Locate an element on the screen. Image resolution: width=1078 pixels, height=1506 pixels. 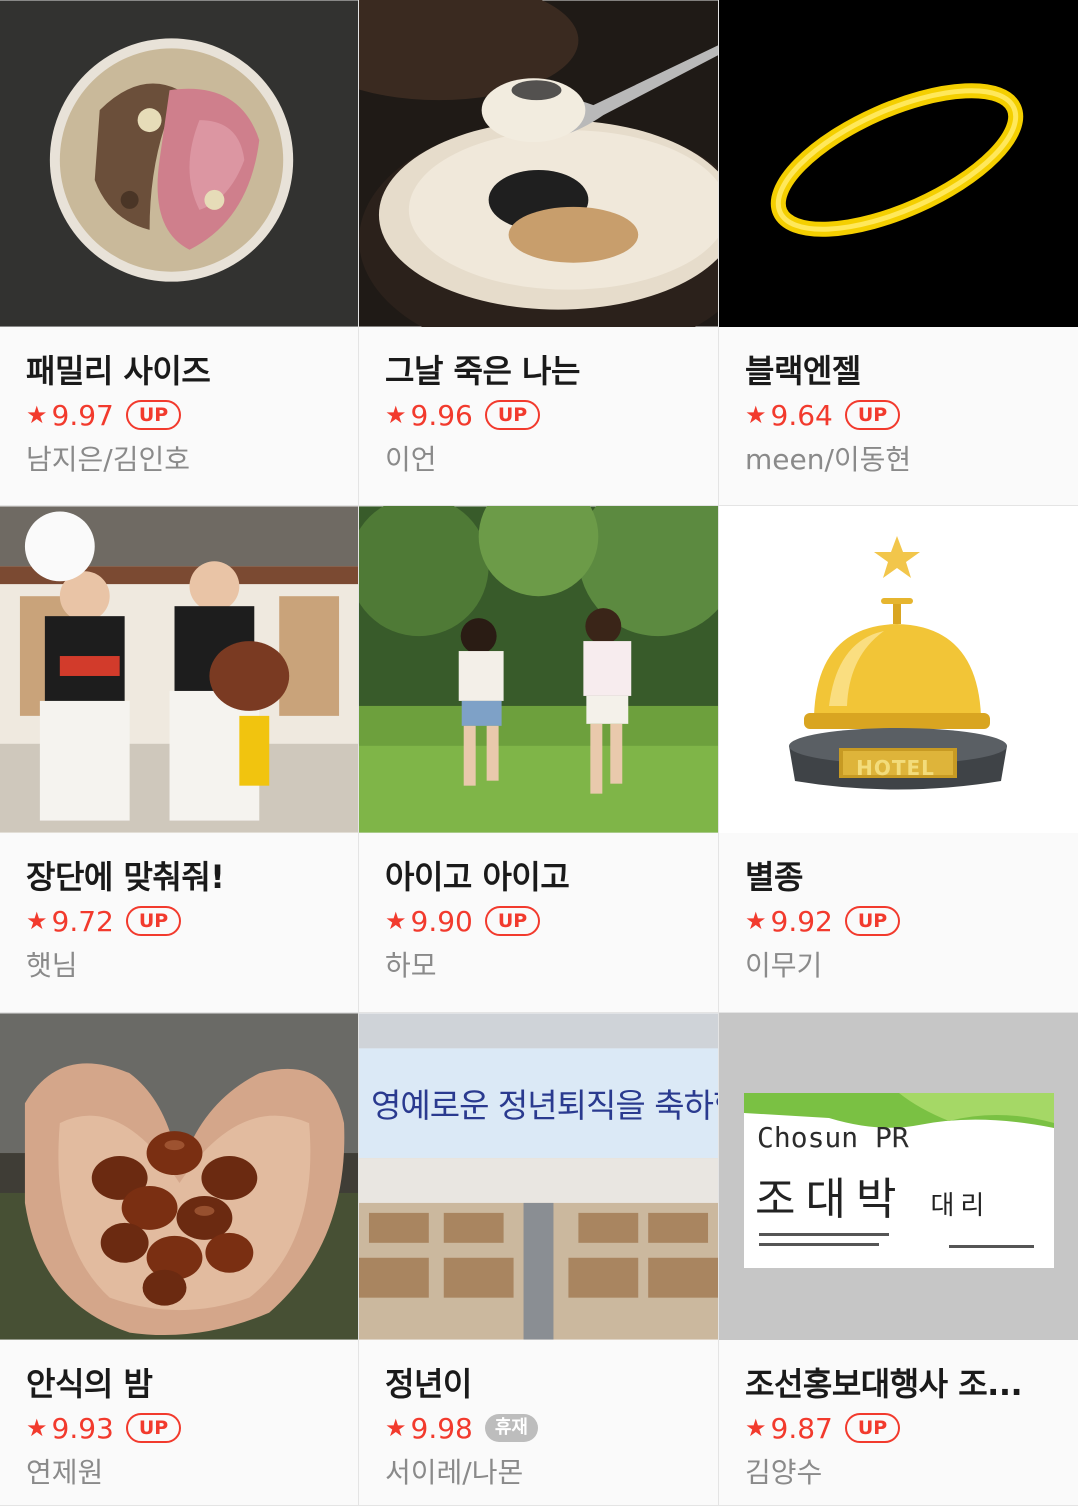
rating-row: ★ 9.92 UP is located at coordinates (898, 921).